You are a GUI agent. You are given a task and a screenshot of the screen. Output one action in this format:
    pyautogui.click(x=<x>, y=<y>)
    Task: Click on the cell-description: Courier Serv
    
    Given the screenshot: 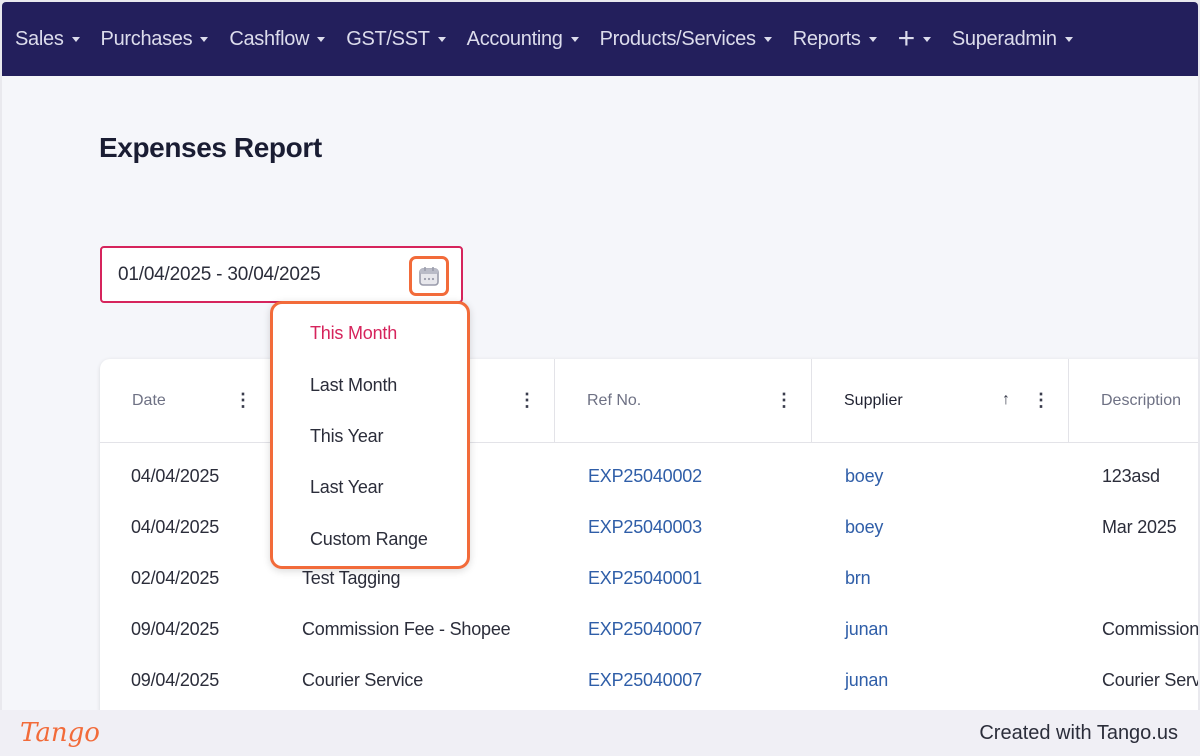 What is the action you would take?
    pyautogui.click(x=1150, y=680)
    